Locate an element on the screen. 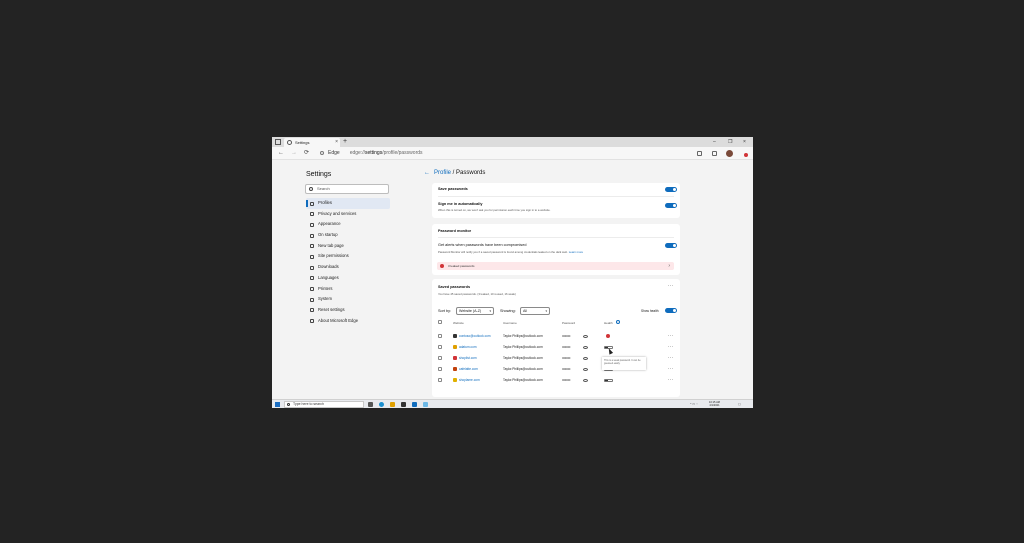  new-tab-button: + is located at coordinates (345, 142).